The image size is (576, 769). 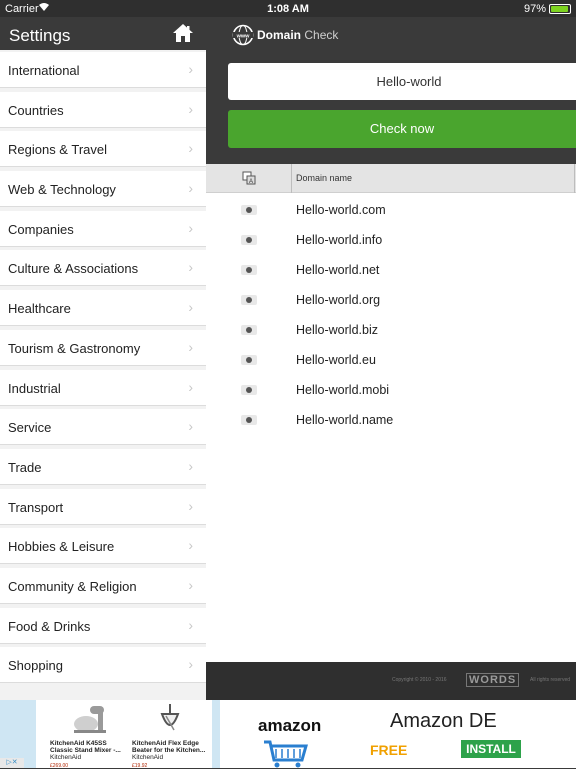 I want to click on sidebar-item: Web & Technology ›, so click(x=103, y=189).